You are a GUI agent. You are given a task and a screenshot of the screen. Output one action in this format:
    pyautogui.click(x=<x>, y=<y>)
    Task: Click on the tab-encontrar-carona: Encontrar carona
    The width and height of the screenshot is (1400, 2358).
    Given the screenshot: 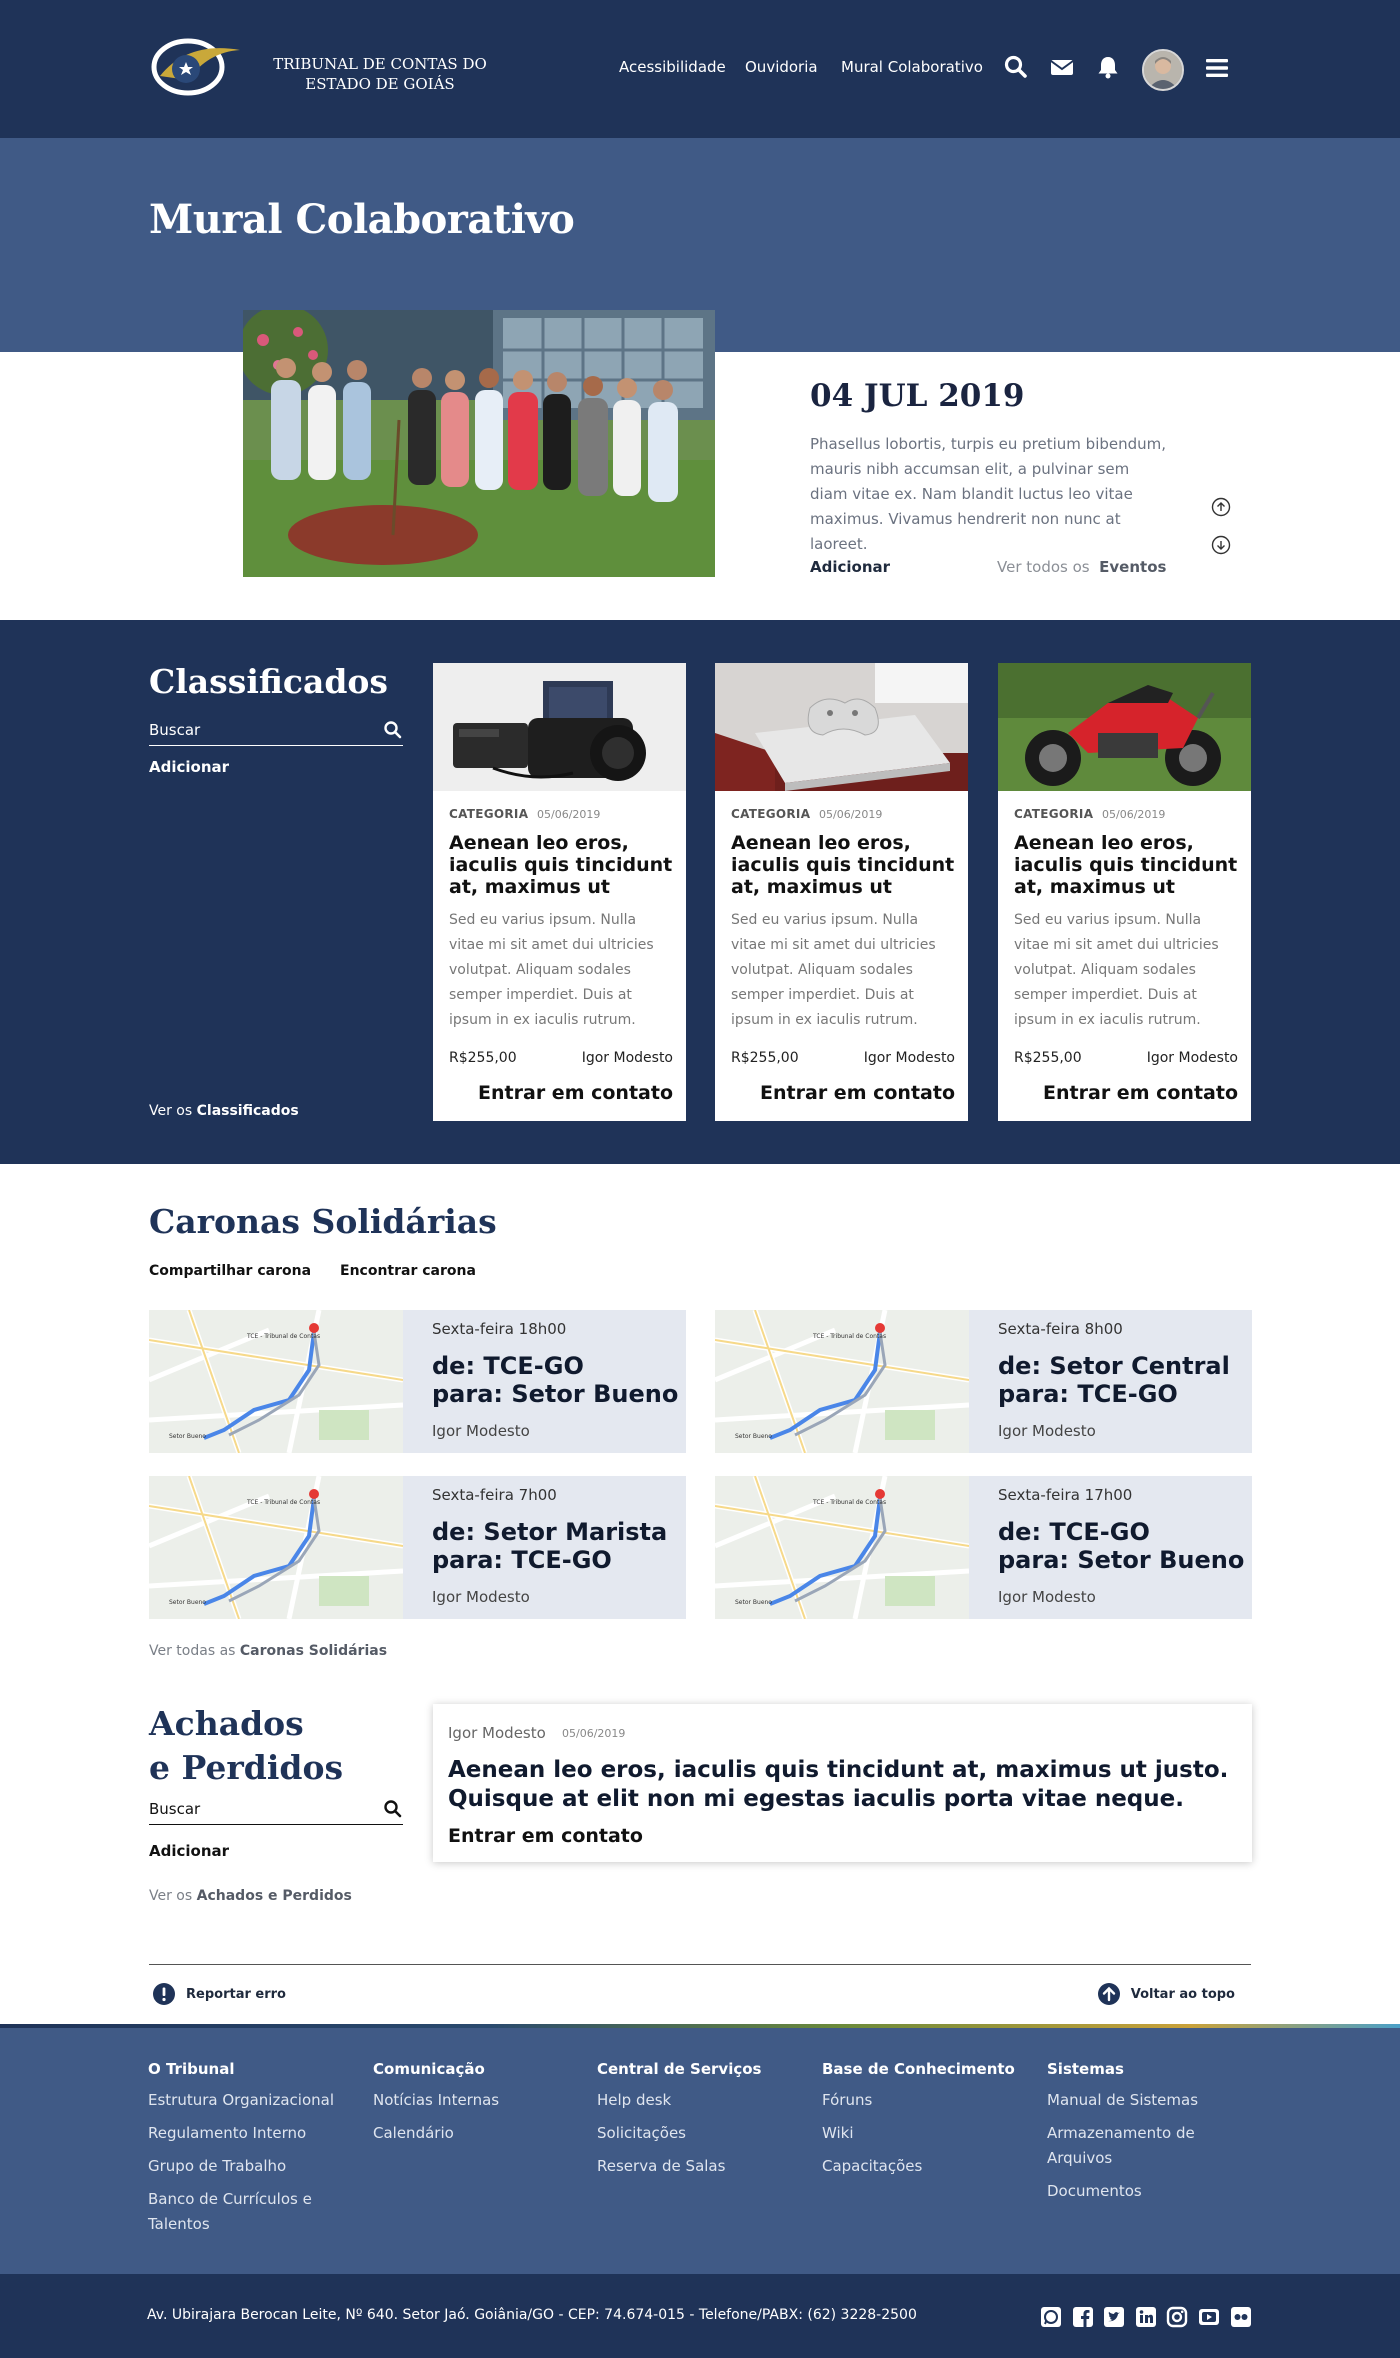 What is the action you would take?
    pyautogui.click(x=408, y=1271)
    